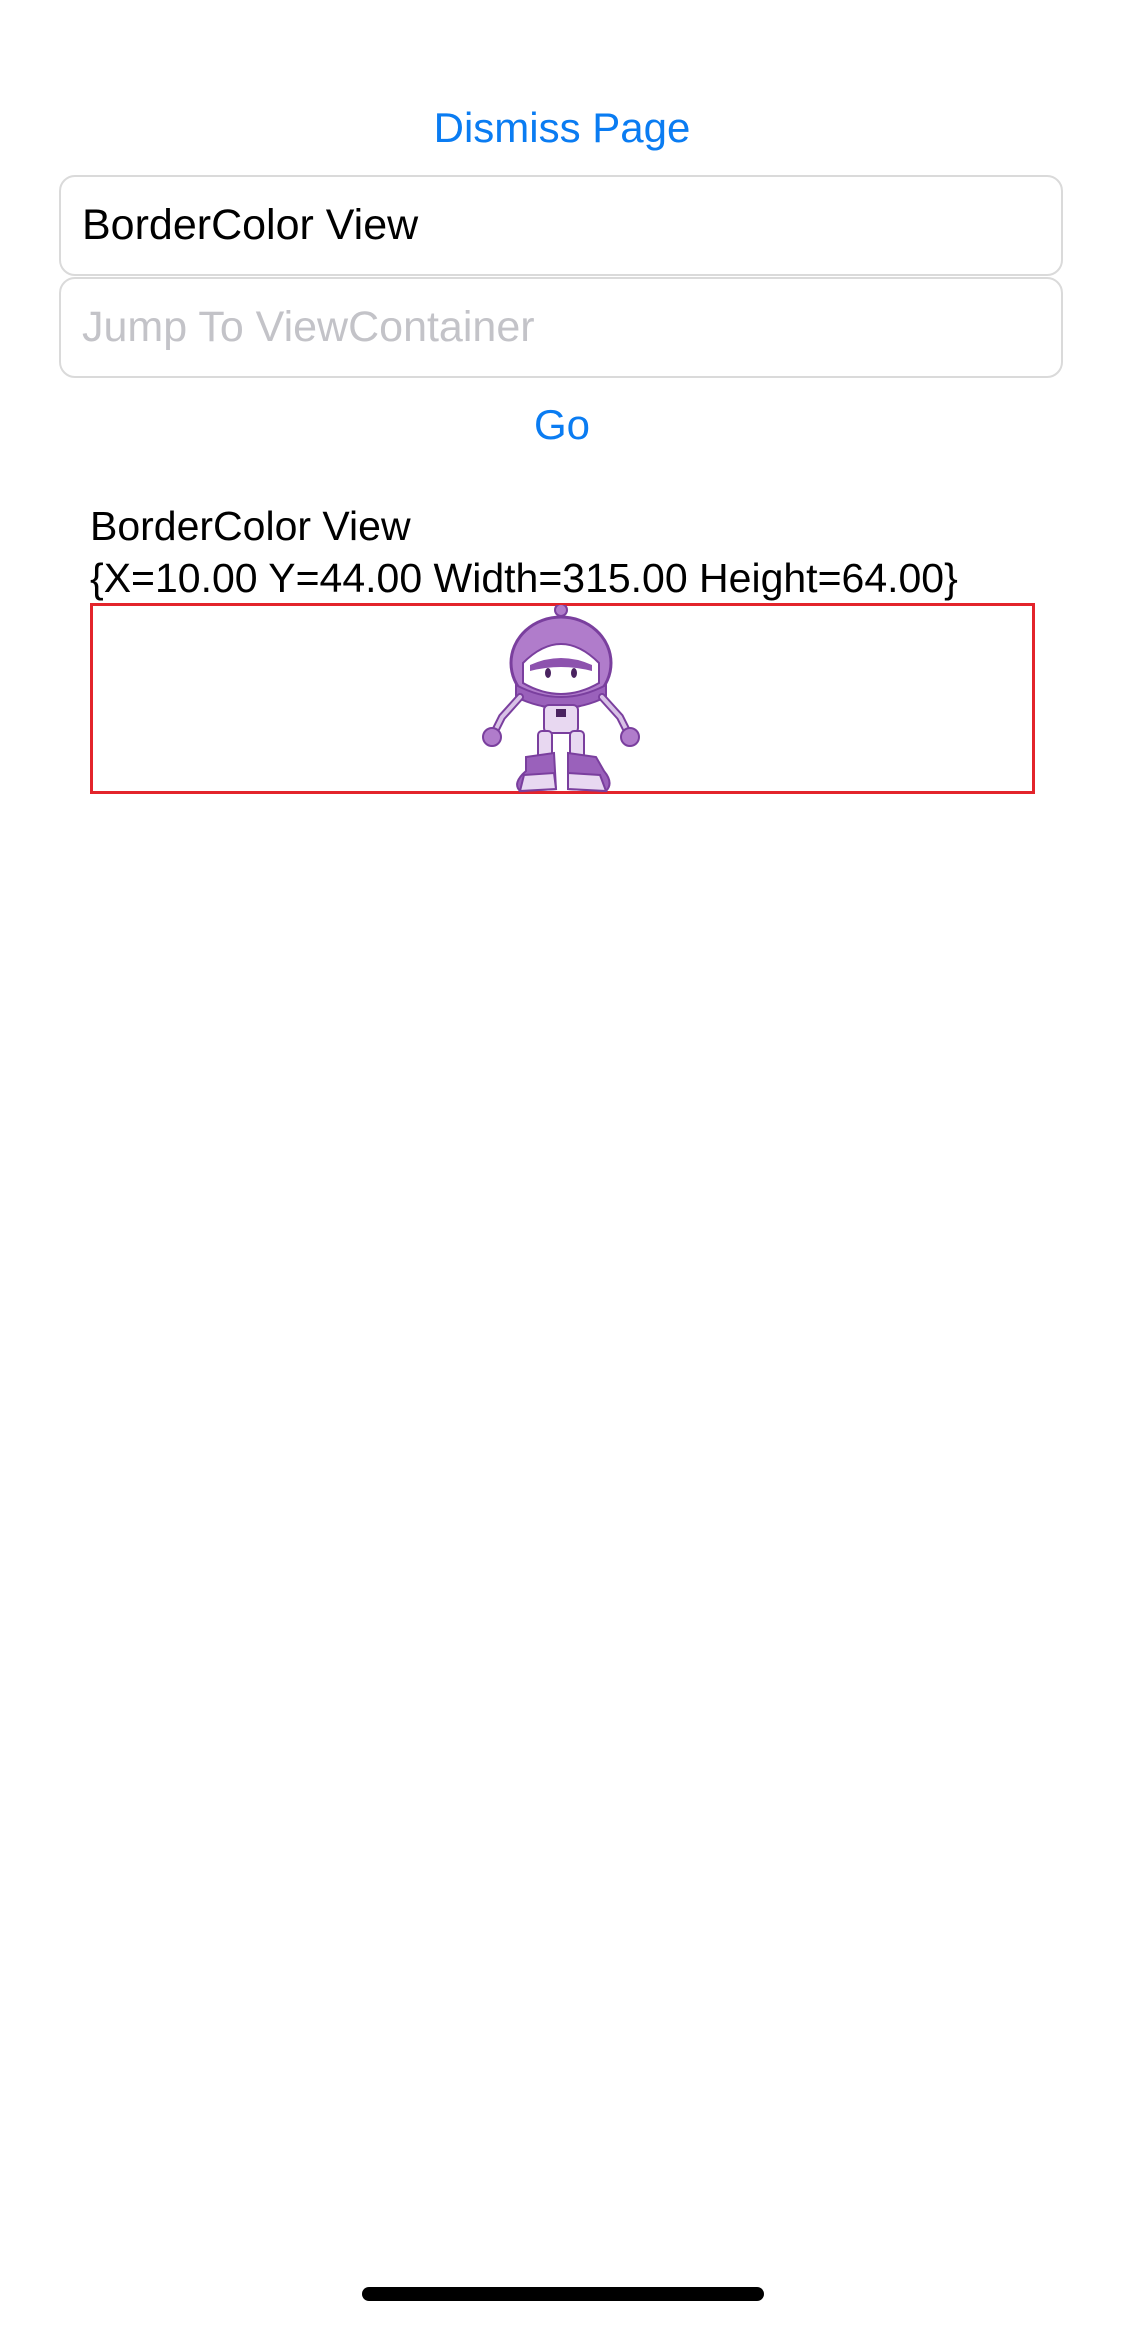 This screenshot has height=2326, width=1124. Describe the element at coordinates (562, 425) in the screenshot. I see `go-button: Go` at that location.